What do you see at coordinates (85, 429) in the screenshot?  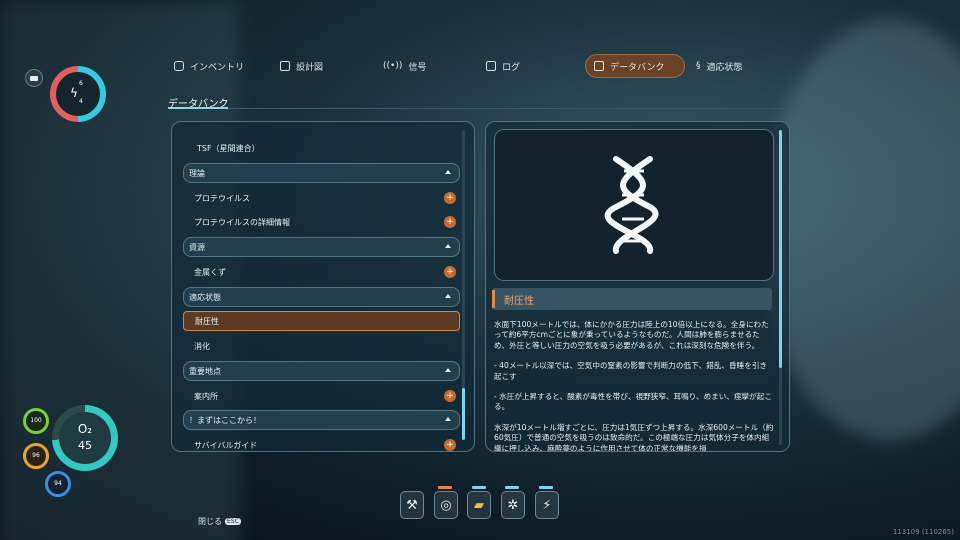 I see `oxygen-label: O₂` at bounding box center [85, 429].